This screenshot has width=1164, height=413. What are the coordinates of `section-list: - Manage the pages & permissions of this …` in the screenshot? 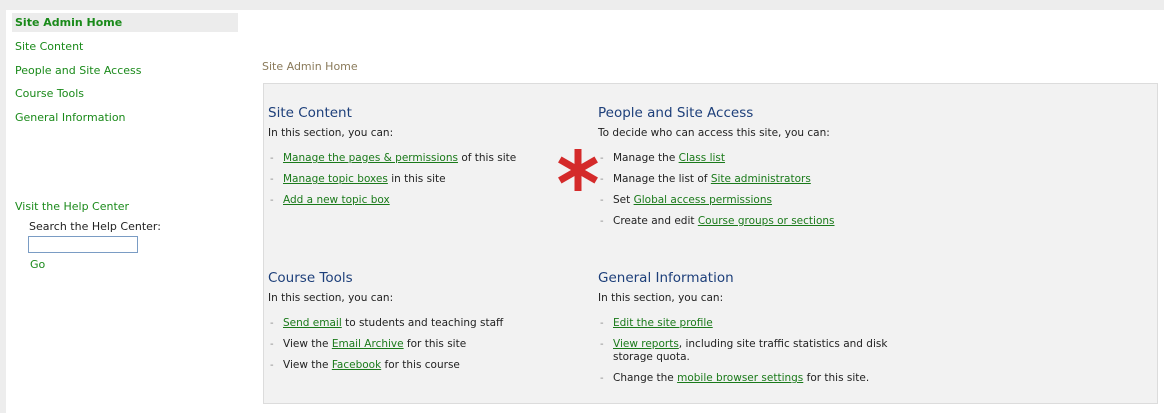 It's located at (428, 179).